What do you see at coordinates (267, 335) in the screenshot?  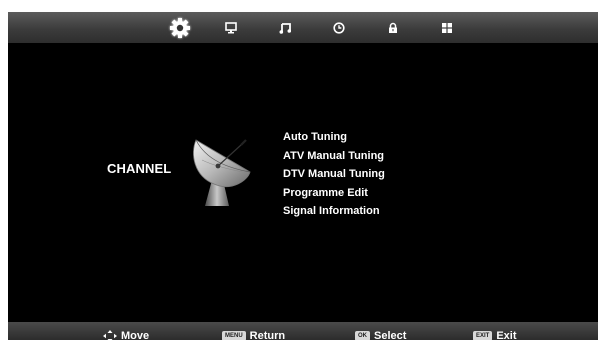 I see `return-hint-label: Return` at bounding box center [267, 335].